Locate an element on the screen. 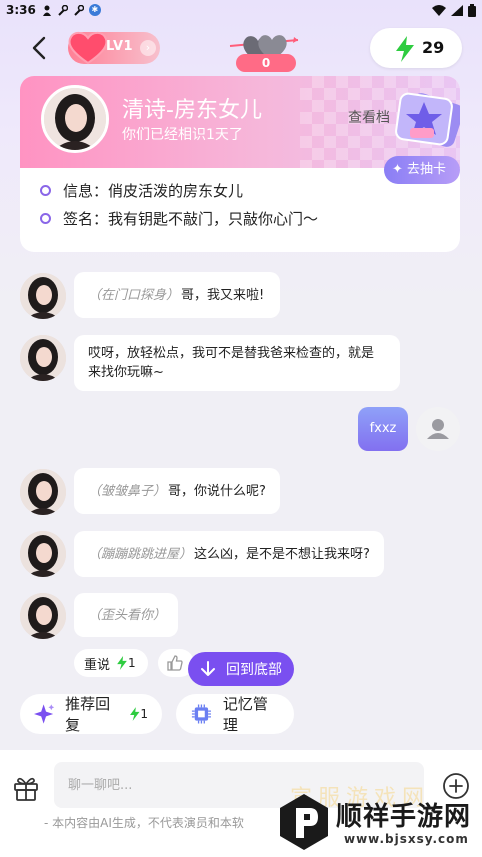 This screenshot has width=482, height=857. retry-cost: 1 is located at coordinates (132, 663).